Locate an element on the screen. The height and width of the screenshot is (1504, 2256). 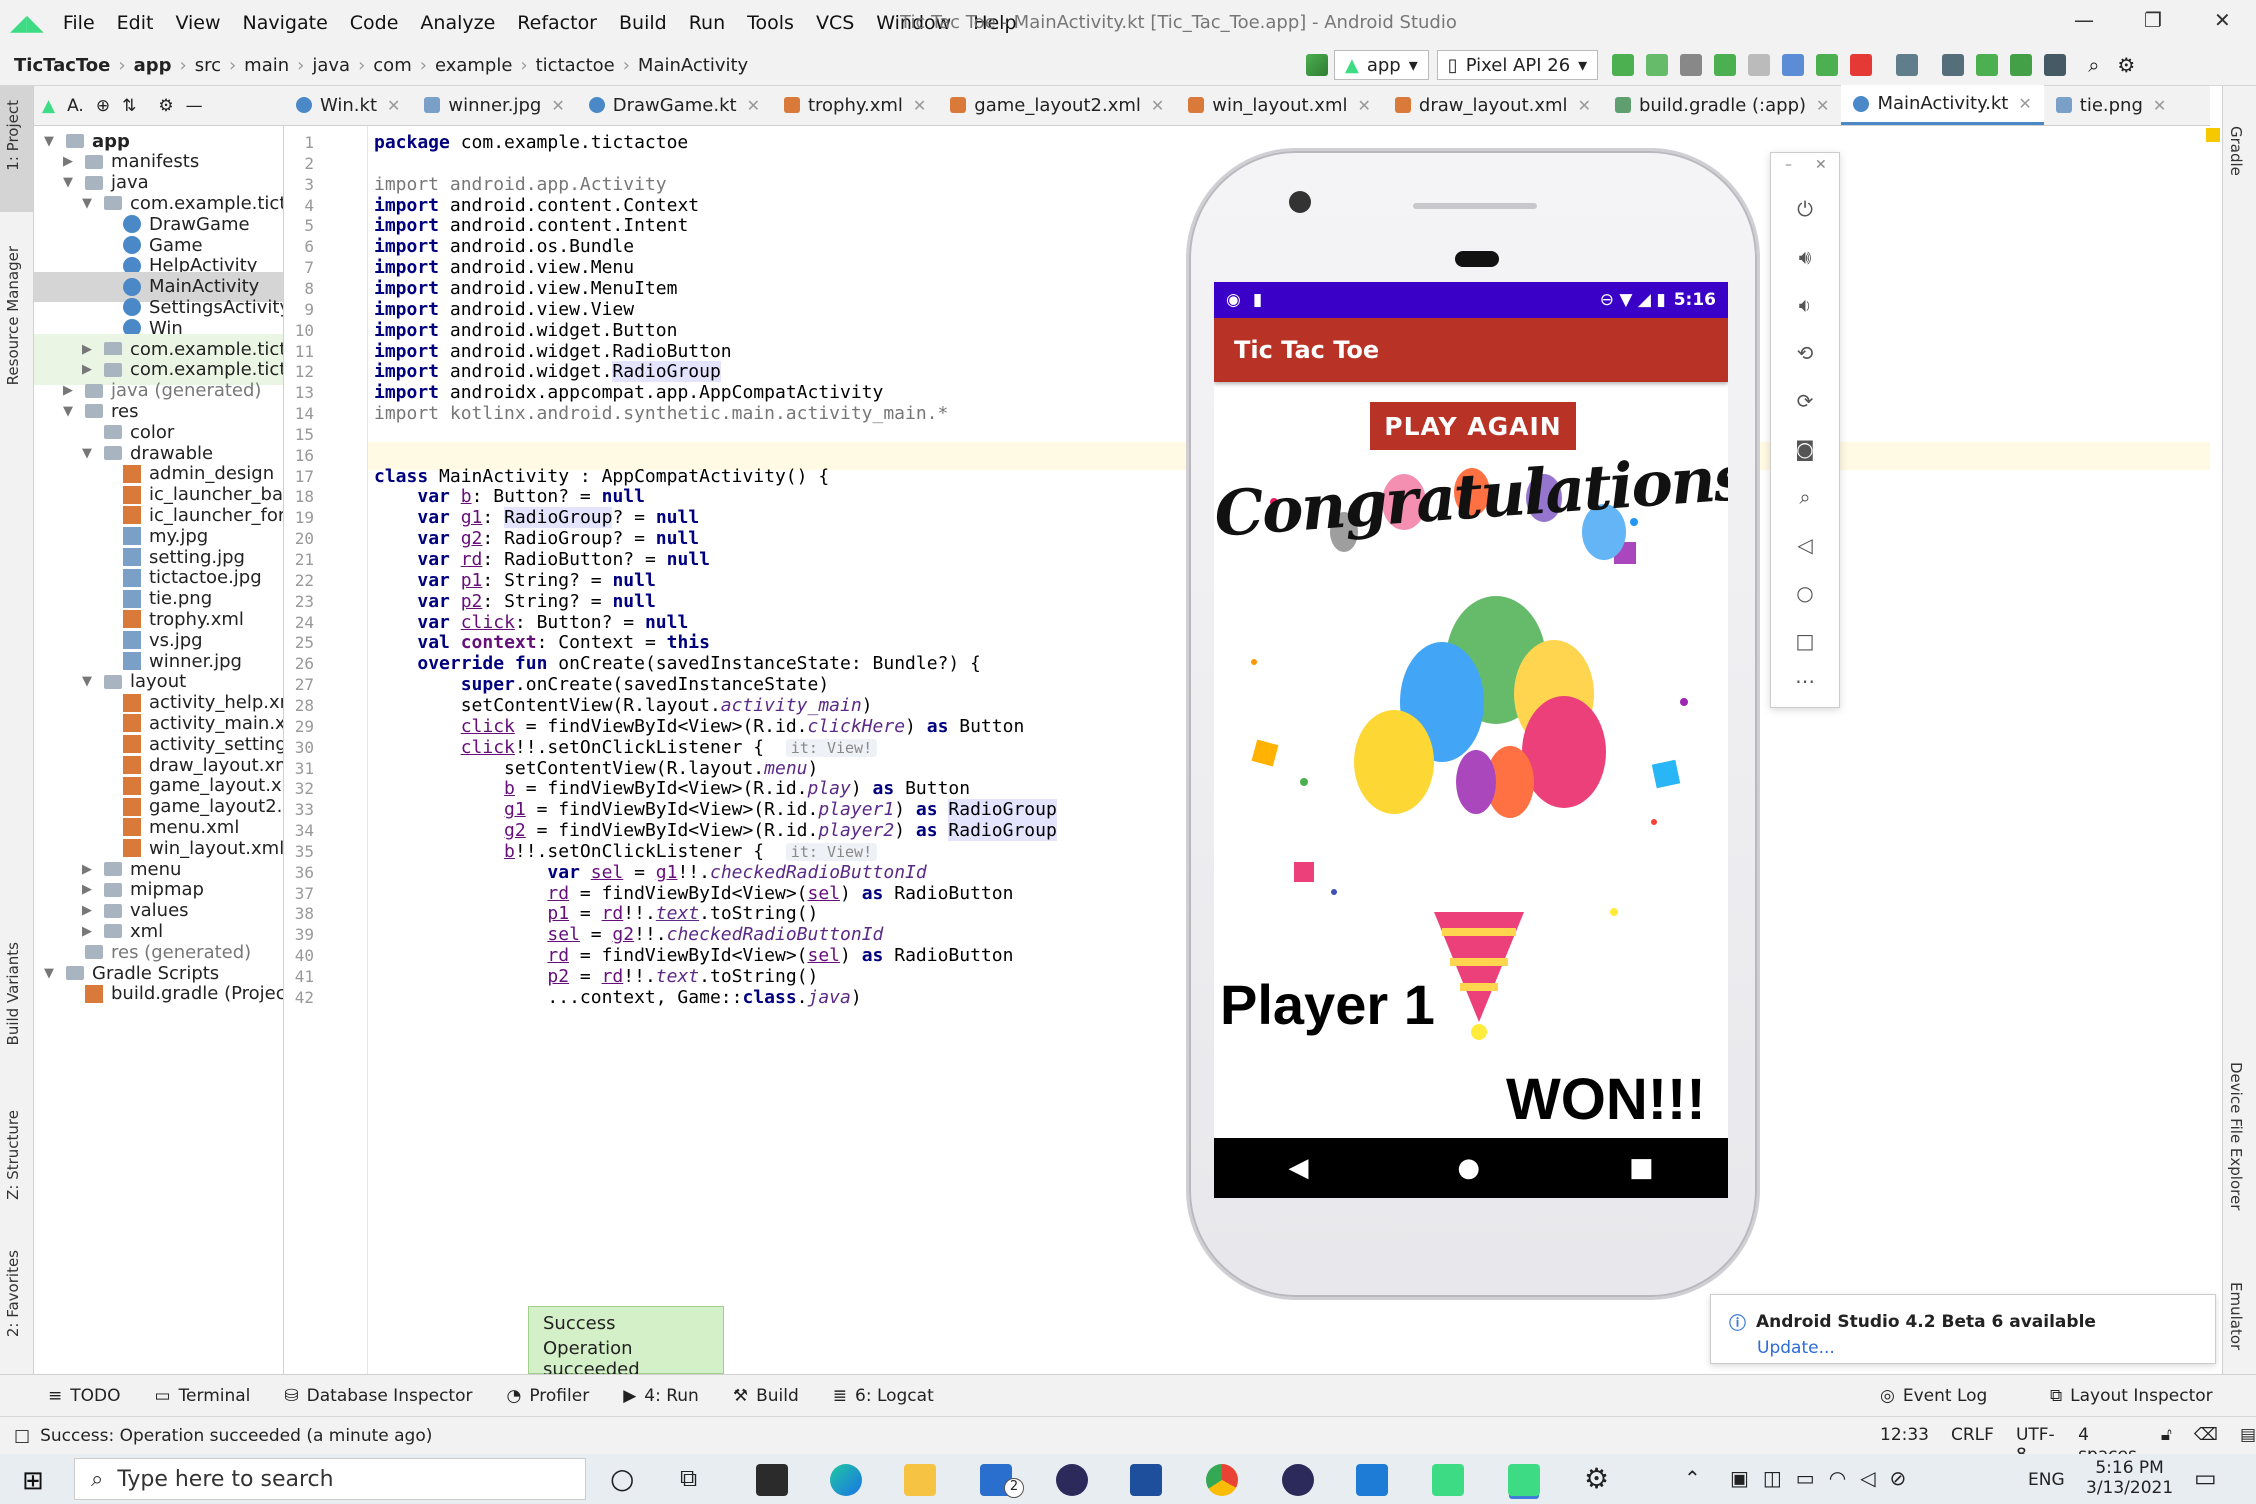
play-again-button: PLAY AGAIN is located at coordinates (1473, 426).